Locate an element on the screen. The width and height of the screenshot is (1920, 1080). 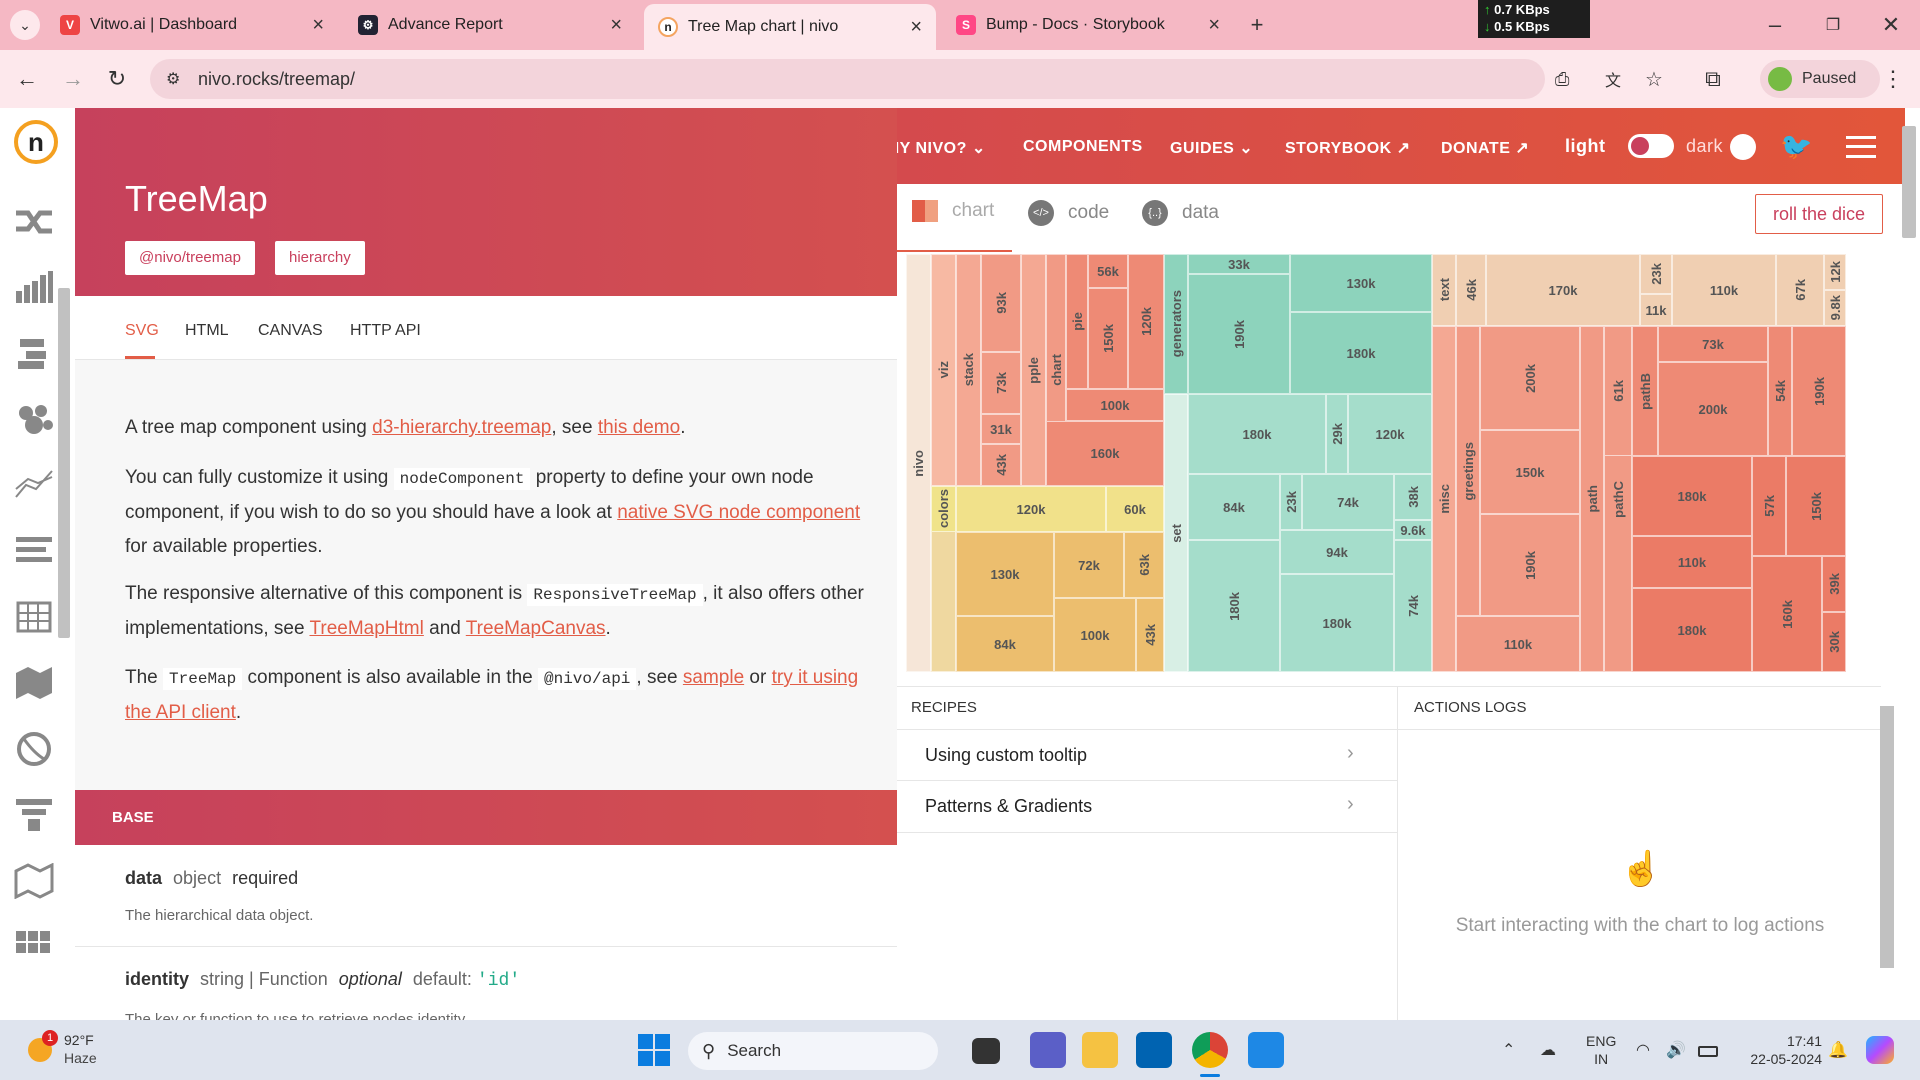
treemap-node: nivo is located at coordinates (918, 463).